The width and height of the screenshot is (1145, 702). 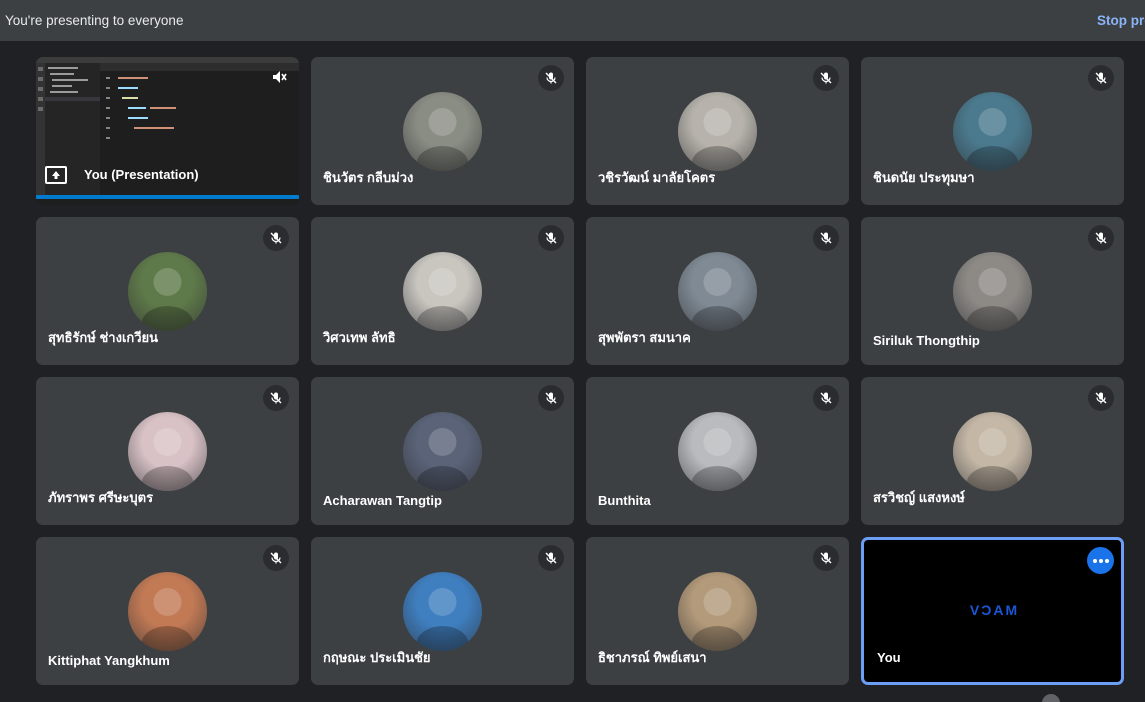 I want to click on participant-tile: วิศวเทพ ลัทธิ, so click(x=442, y=291).